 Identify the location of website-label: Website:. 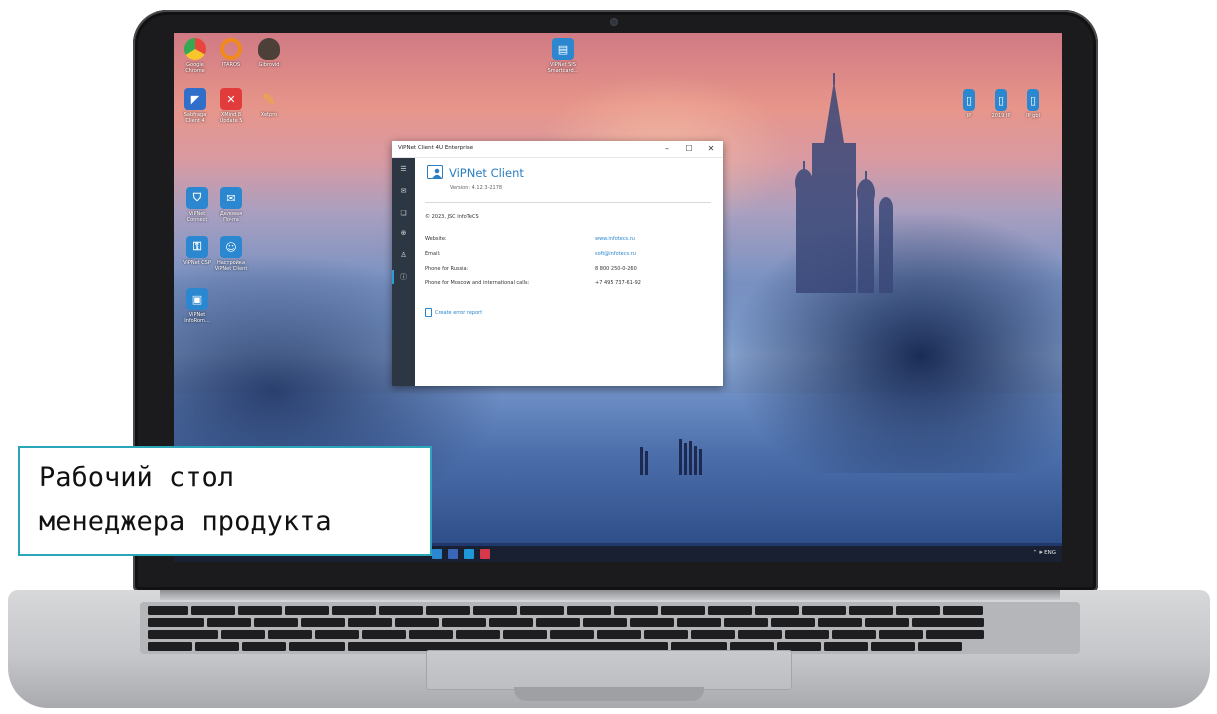
(436, 239).